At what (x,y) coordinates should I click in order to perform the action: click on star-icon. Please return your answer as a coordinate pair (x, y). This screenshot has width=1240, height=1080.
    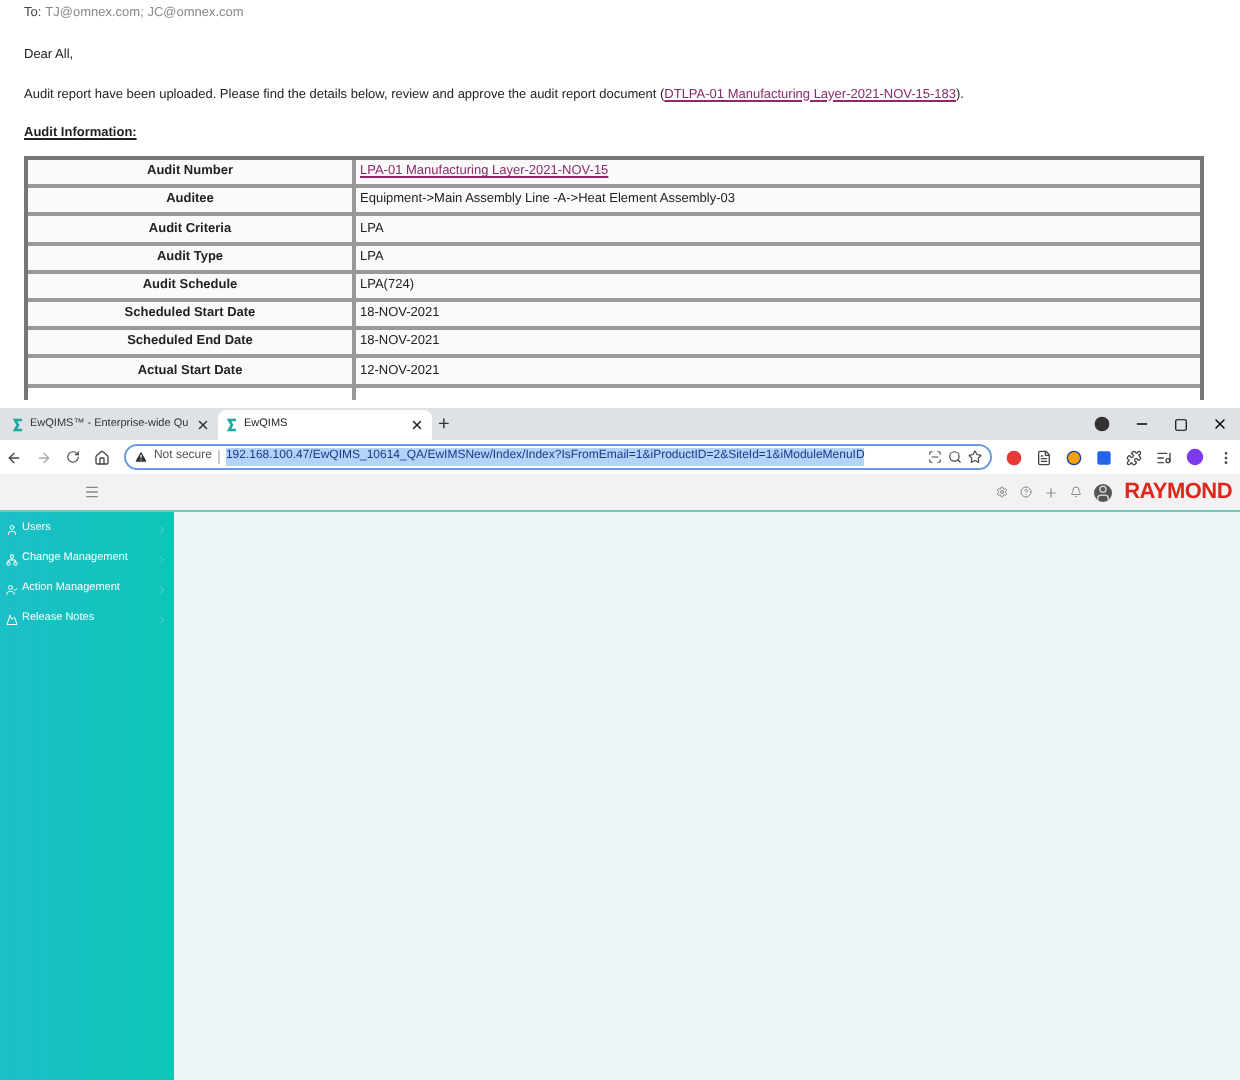
    Looking at the image, I should click on (975, 457).